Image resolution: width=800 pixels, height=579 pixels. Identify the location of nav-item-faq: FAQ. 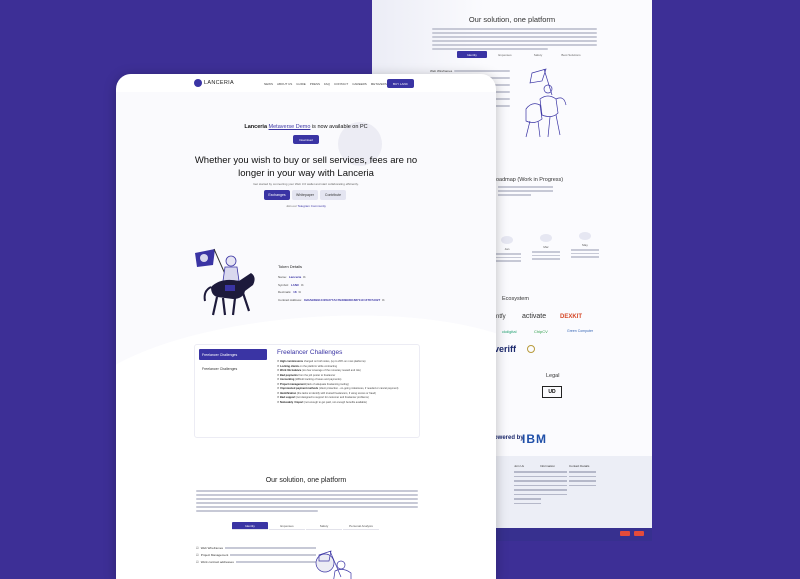
(327, 84).